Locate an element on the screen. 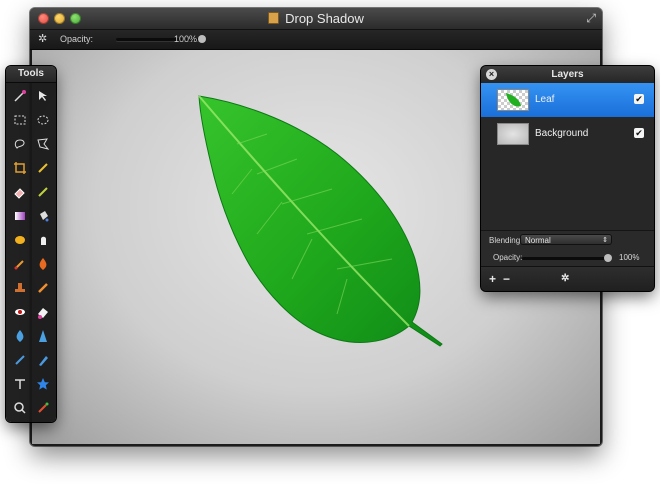 The height and width of the screenshot is (484, 660). polygon-lasso-icon is located at coordinates (42, 144).